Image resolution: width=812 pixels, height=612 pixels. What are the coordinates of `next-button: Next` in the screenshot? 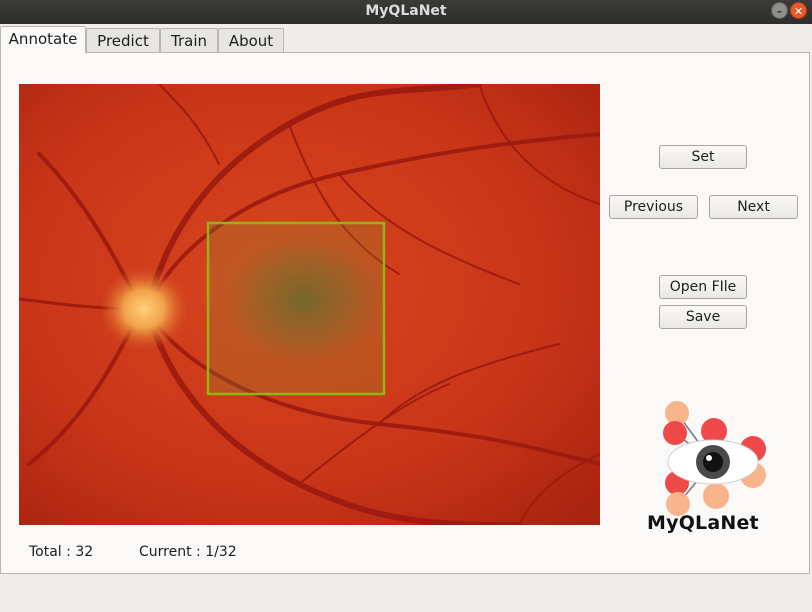 It's located at (753, 207).